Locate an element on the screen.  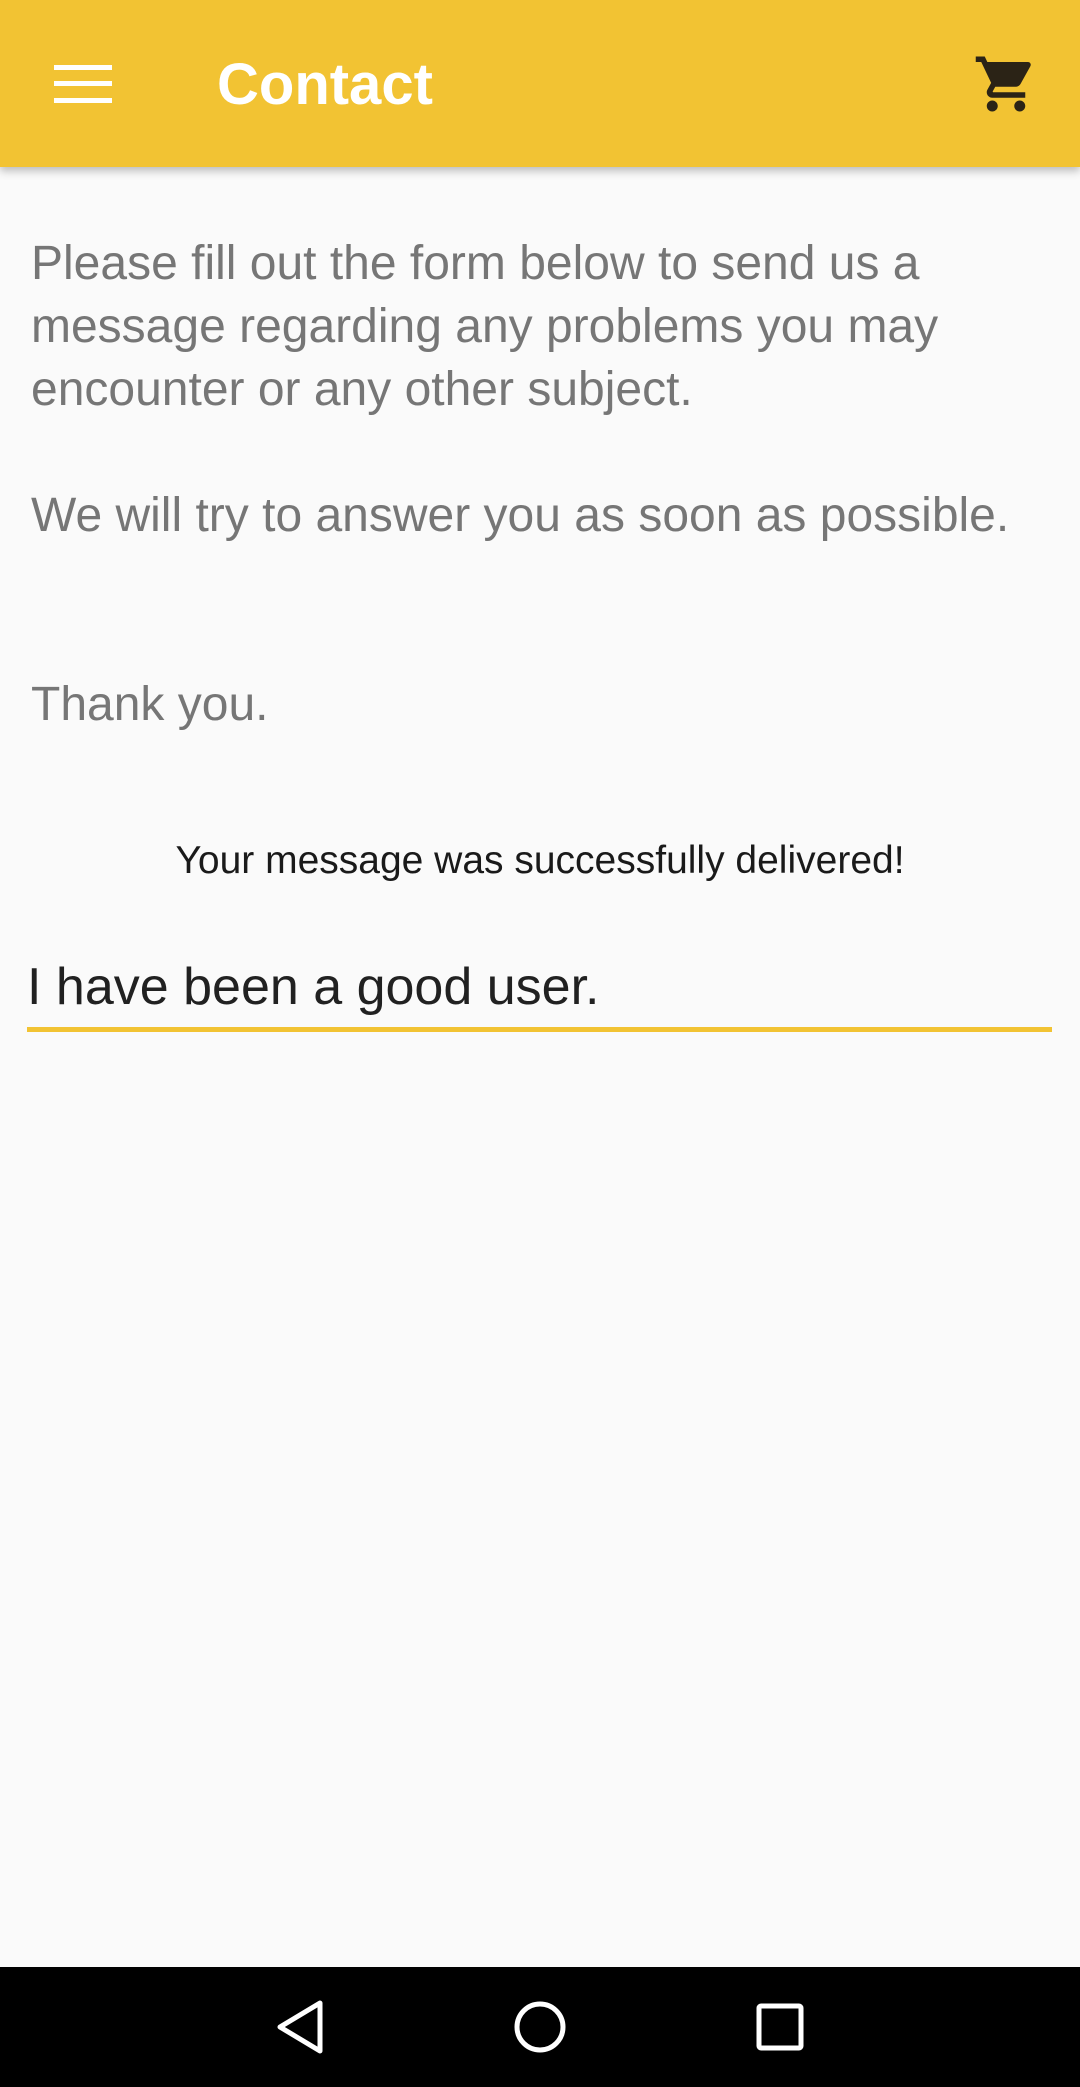
home-circle-icon is located at coordinates (540, 2027).